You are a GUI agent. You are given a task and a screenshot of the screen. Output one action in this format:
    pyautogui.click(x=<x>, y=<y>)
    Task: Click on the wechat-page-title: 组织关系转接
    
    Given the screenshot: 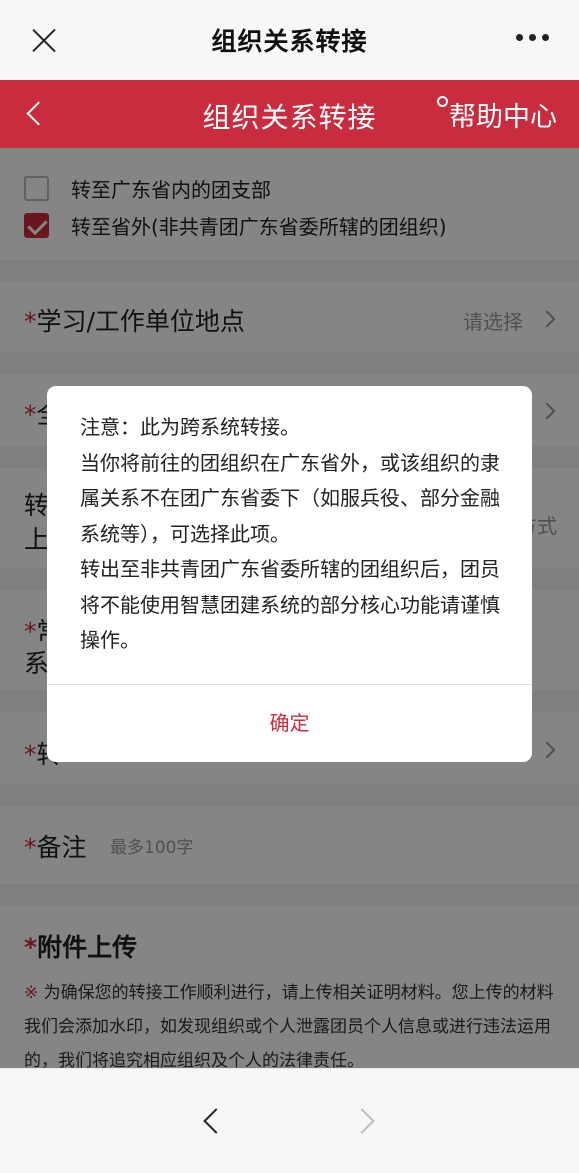 What is the action you would take?
    pyautogui.click(x=289, y=41)
    